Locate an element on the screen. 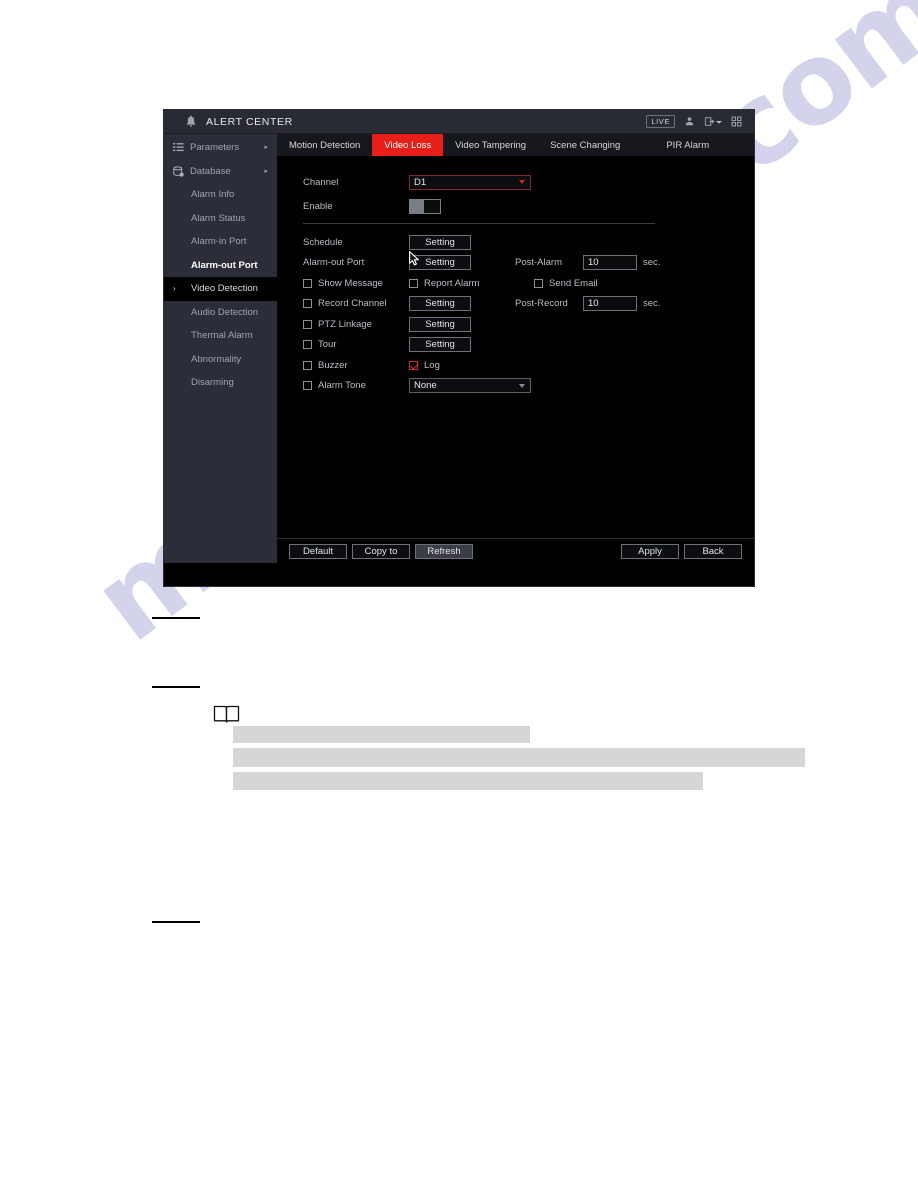  row-alarm-tone: Alarm Tone None is located at coordinates (528, 386).